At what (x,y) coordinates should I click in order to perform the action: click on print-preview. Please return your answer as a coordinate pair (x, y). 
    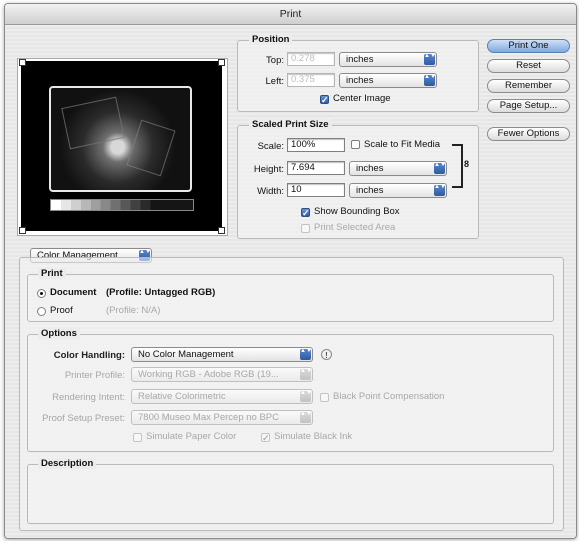
    Looking at the image, I should click on (122, 147).